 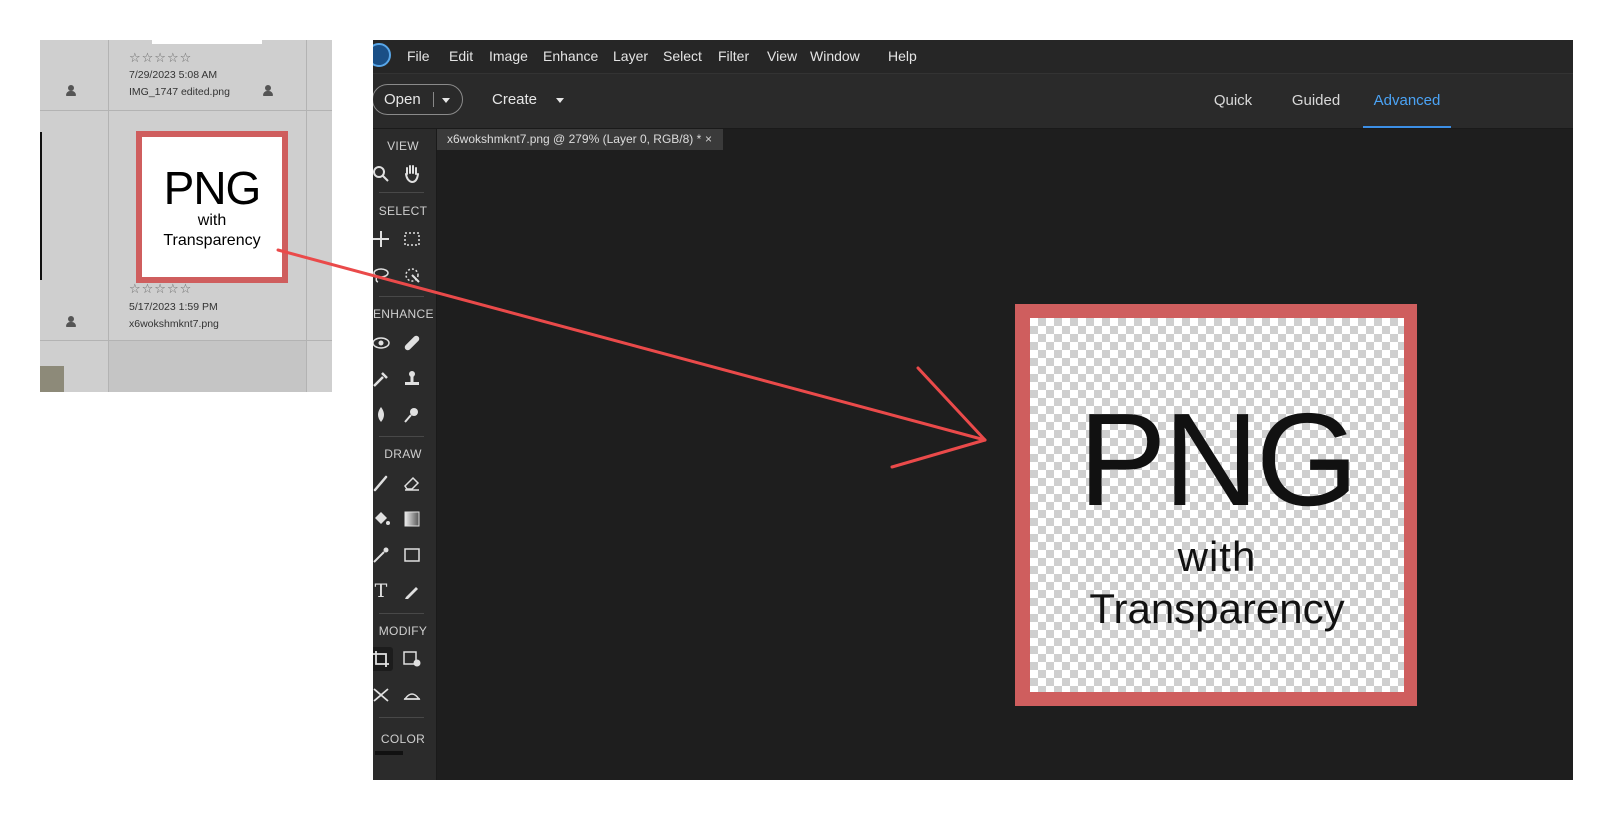 What do you see at coordinates (412, 275) in the screenshot?
I see `quick-selection-icon` at bounding box center [412, 275].